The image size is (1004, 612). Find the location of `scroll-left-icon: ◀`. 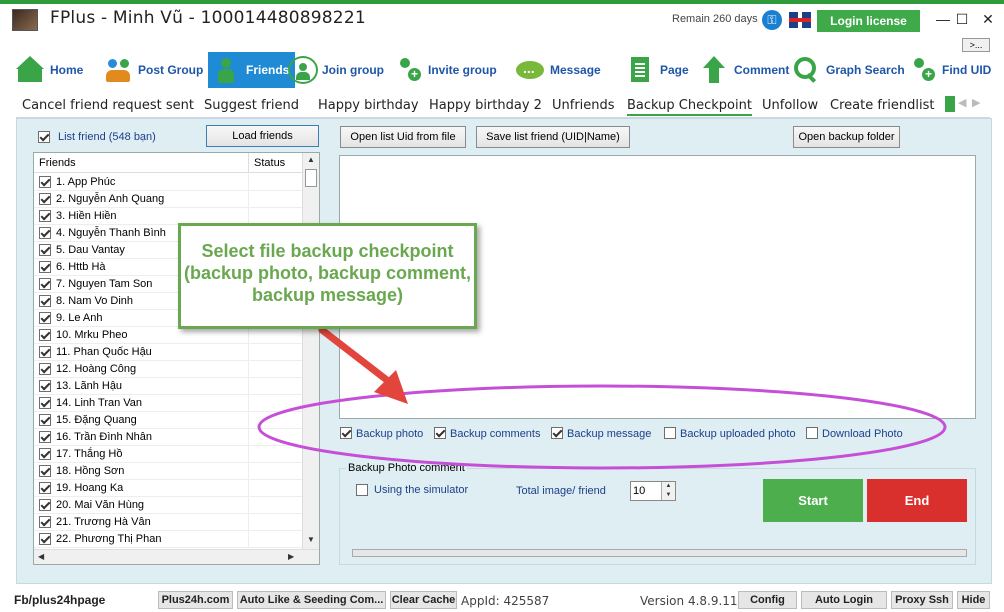

scroll-left-icon: ◀ is located at coordinates (41, 556).